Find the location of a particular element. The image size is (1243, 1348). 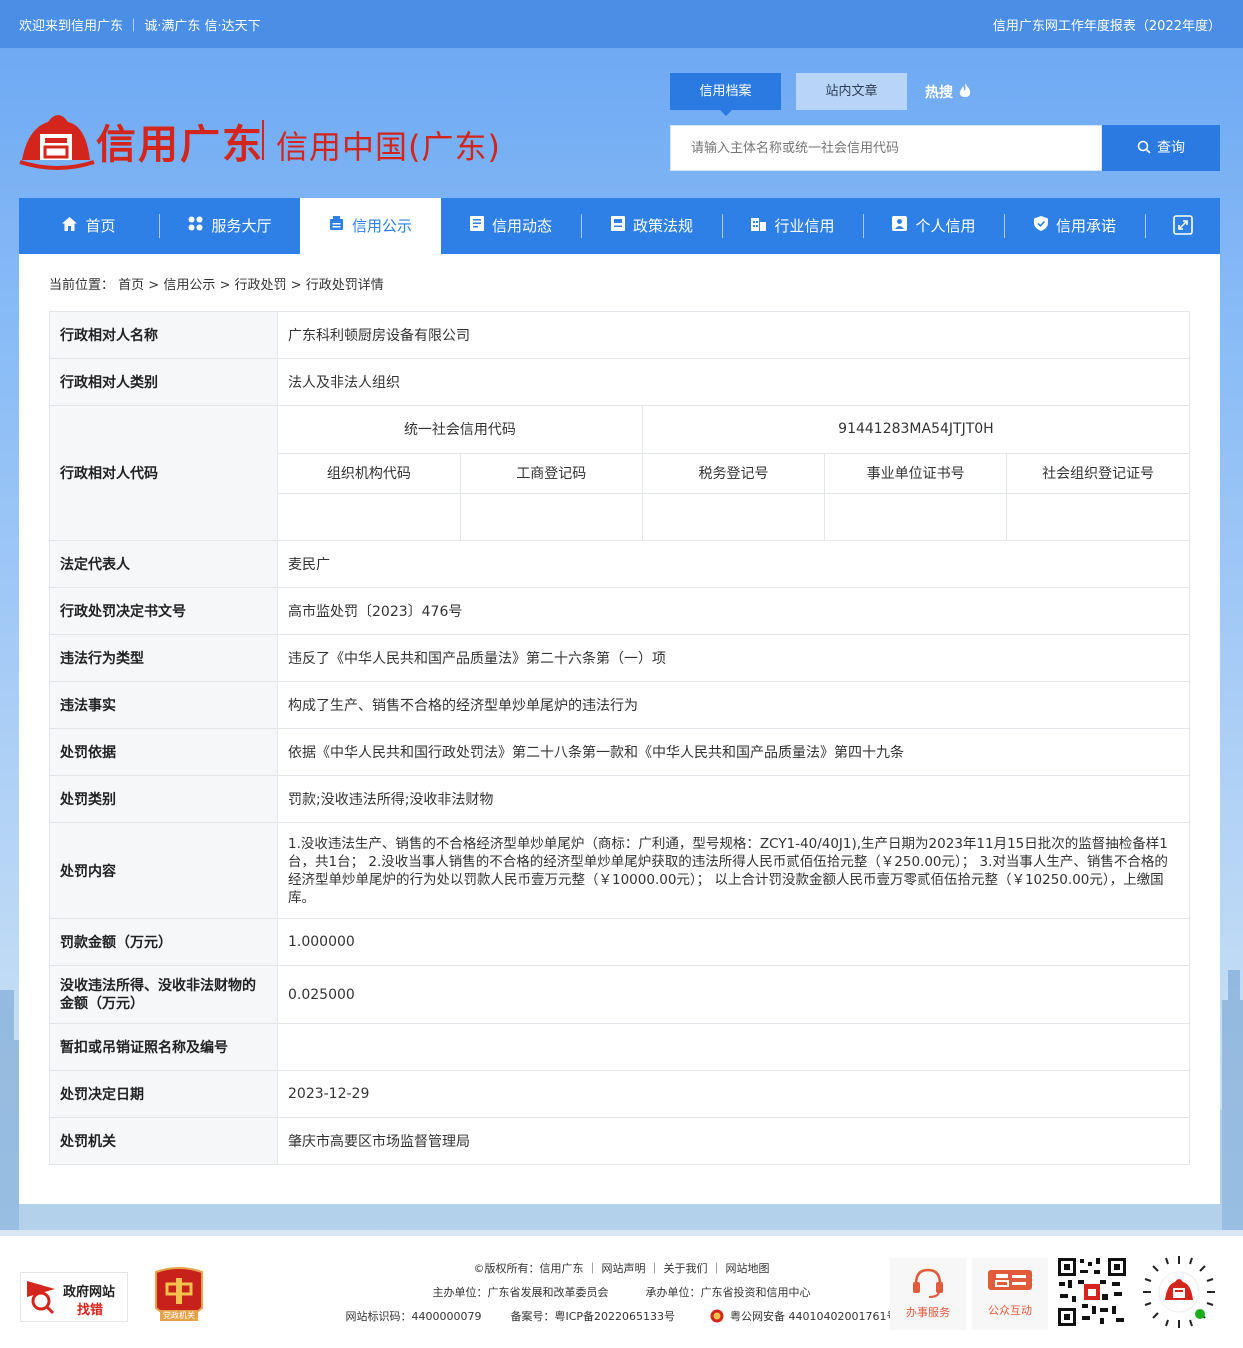

nav-item-policy: 政策法规 is located at coordinates (652, 226).